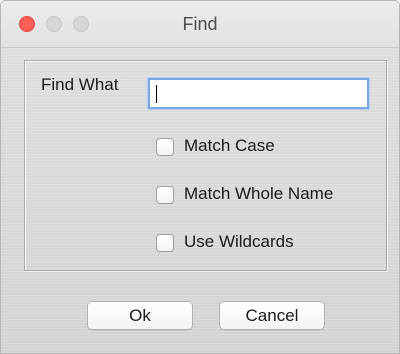 Image resolution: width=400 pixels, height=354 pixels. I want to click on use-wildcards-label: Use Wildcards, so click(239, 241).